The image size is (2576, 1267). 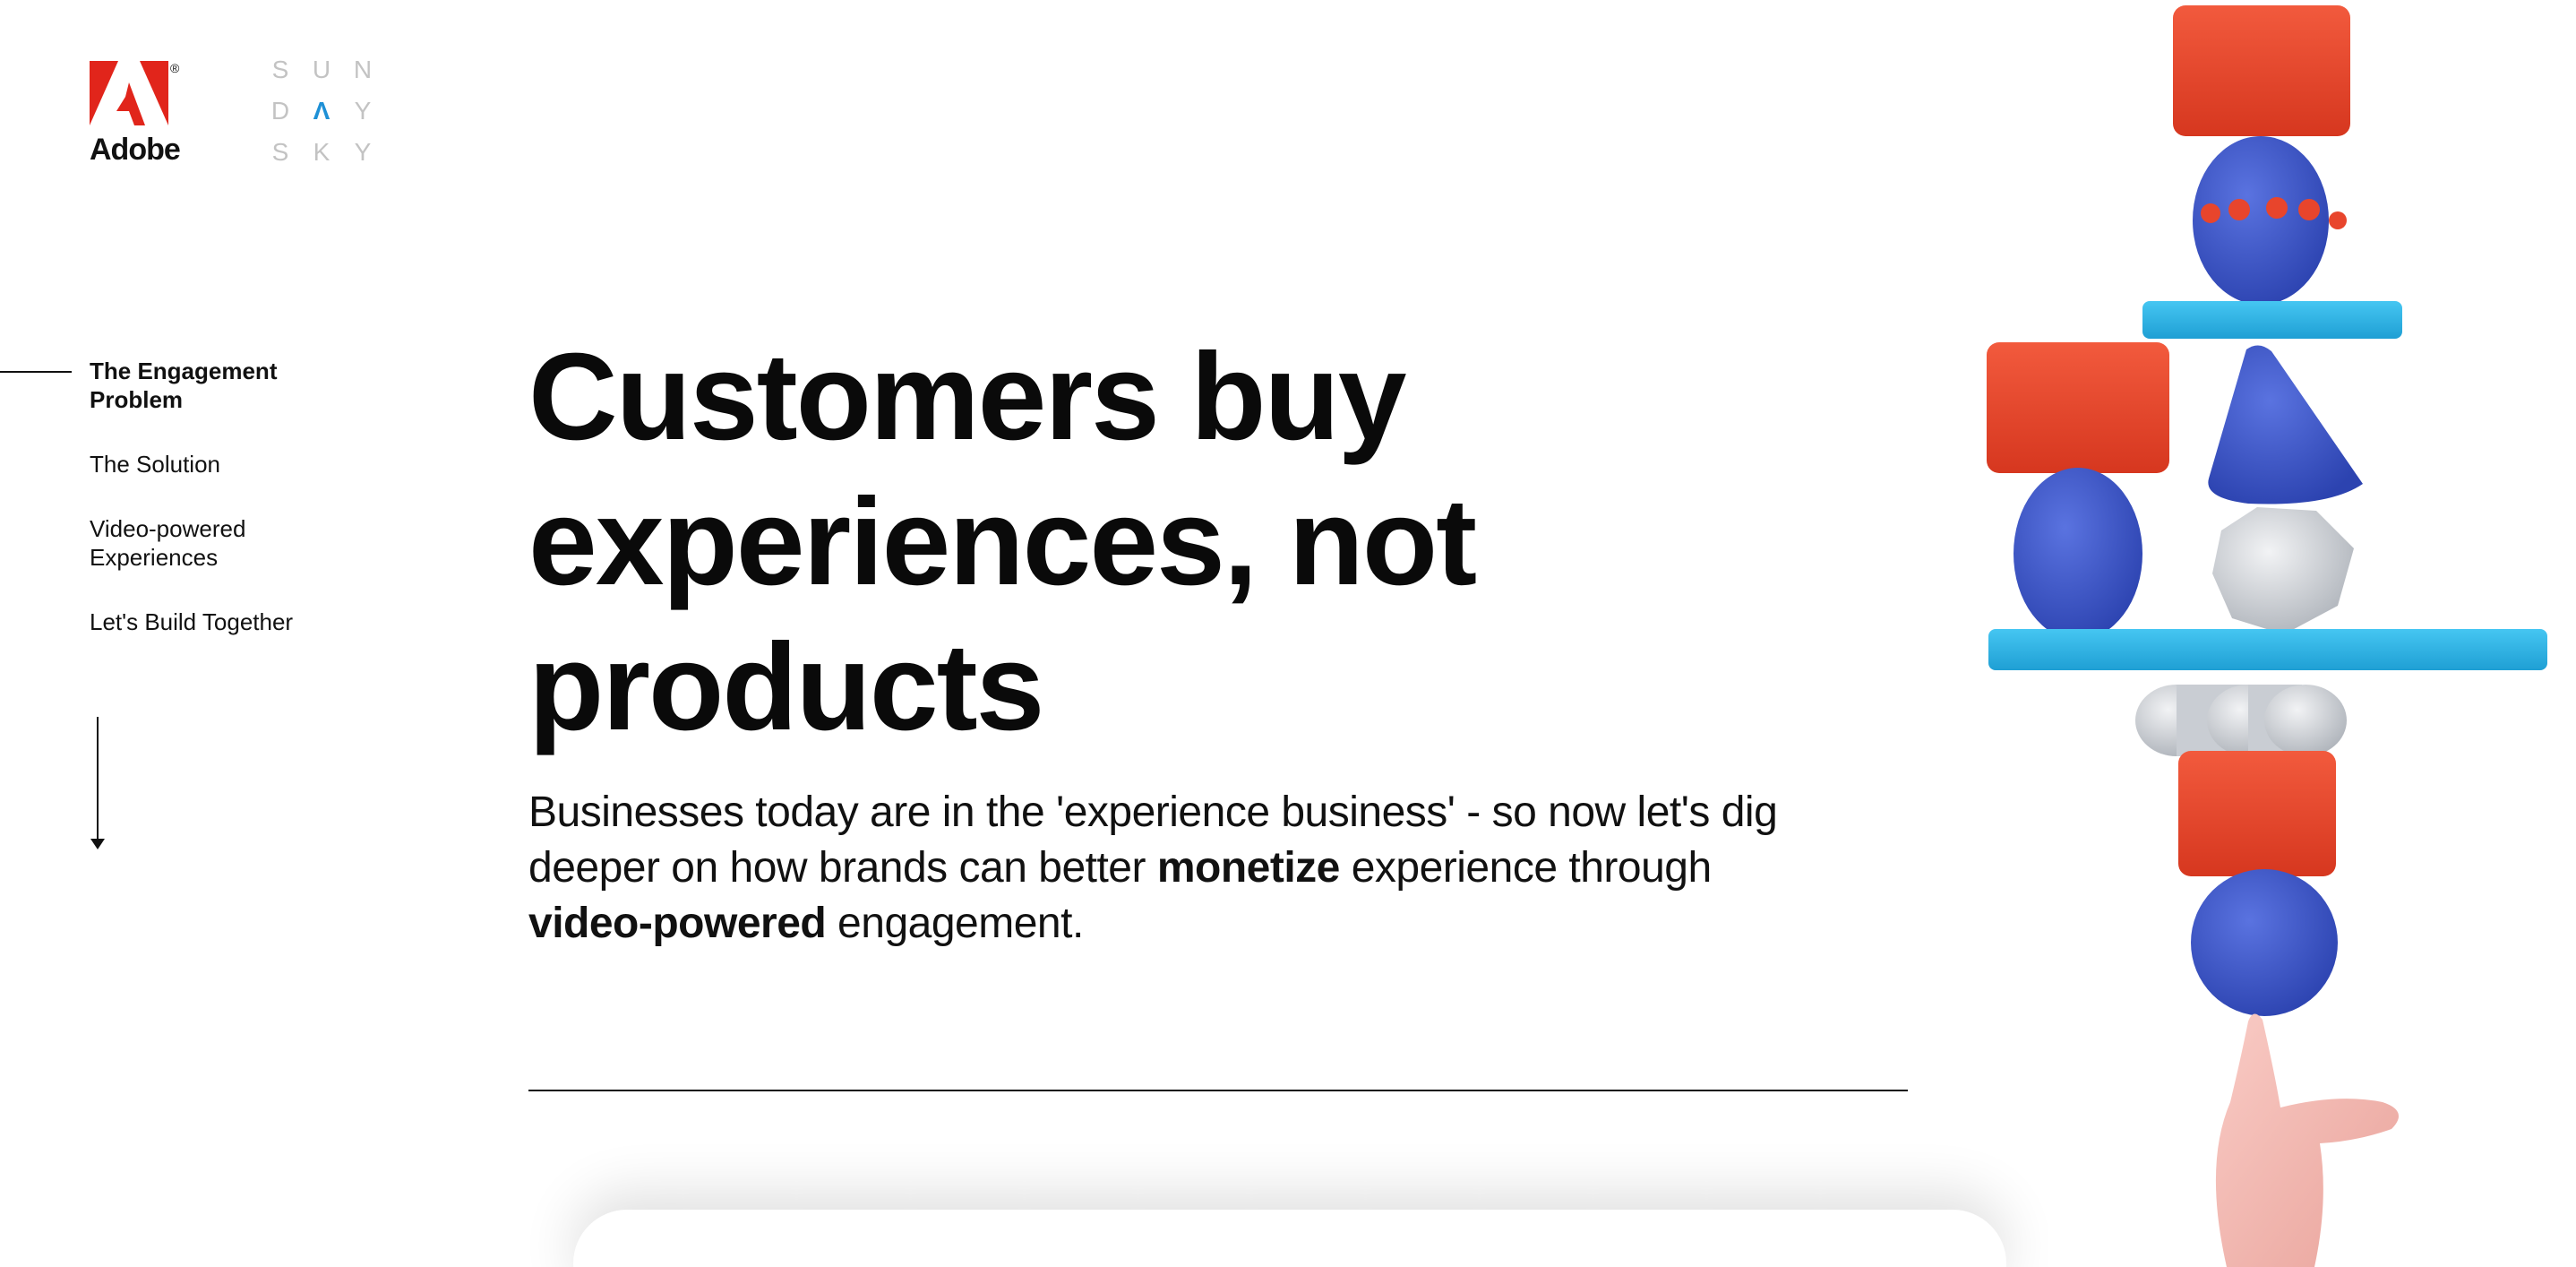 What do you see at coordinates (677, 923) in the screenshot?
I see `description-bold-video-powered: video-powered` at bounding box center [677, 923].